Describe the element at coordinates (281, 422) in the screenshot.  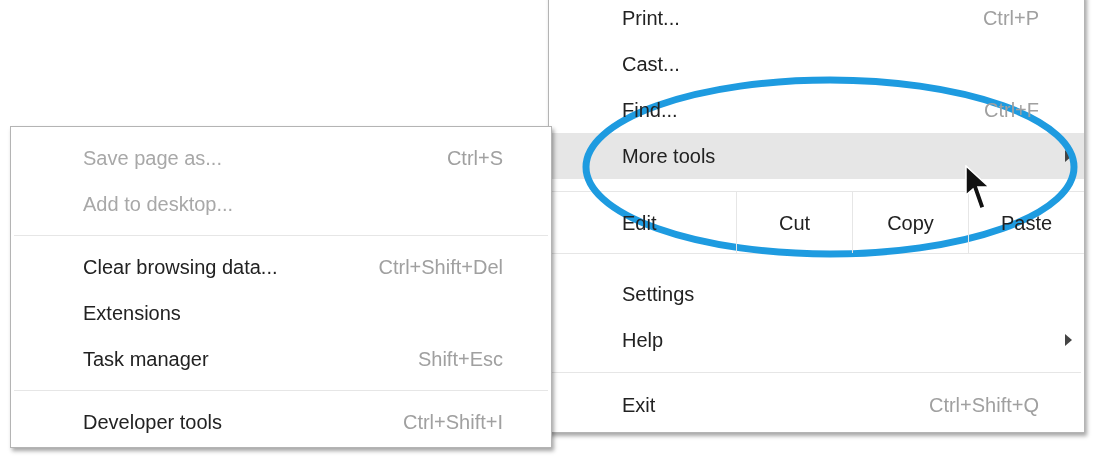
I see `menu-item: Developer tools Ctrl+Shift+I` at that location.